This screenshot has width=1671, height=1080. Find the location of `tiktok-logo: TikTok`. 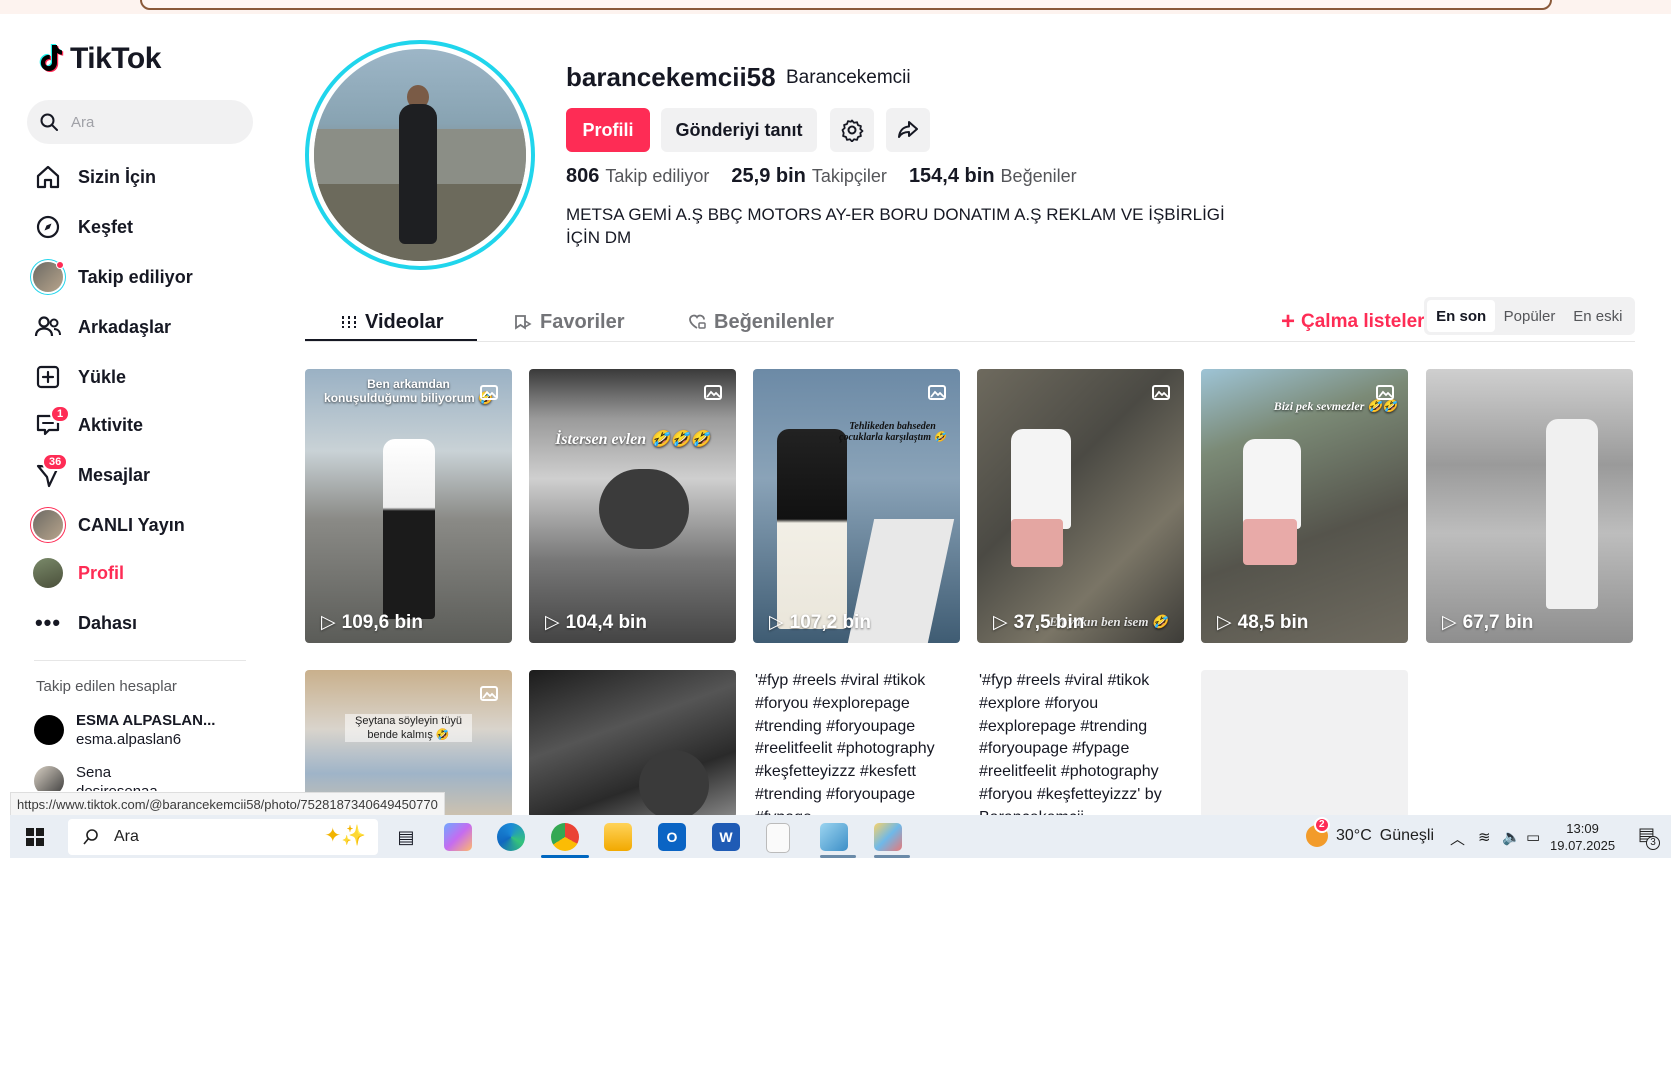

tiktok-logo: TikTok is located at coordinates (97, 59).